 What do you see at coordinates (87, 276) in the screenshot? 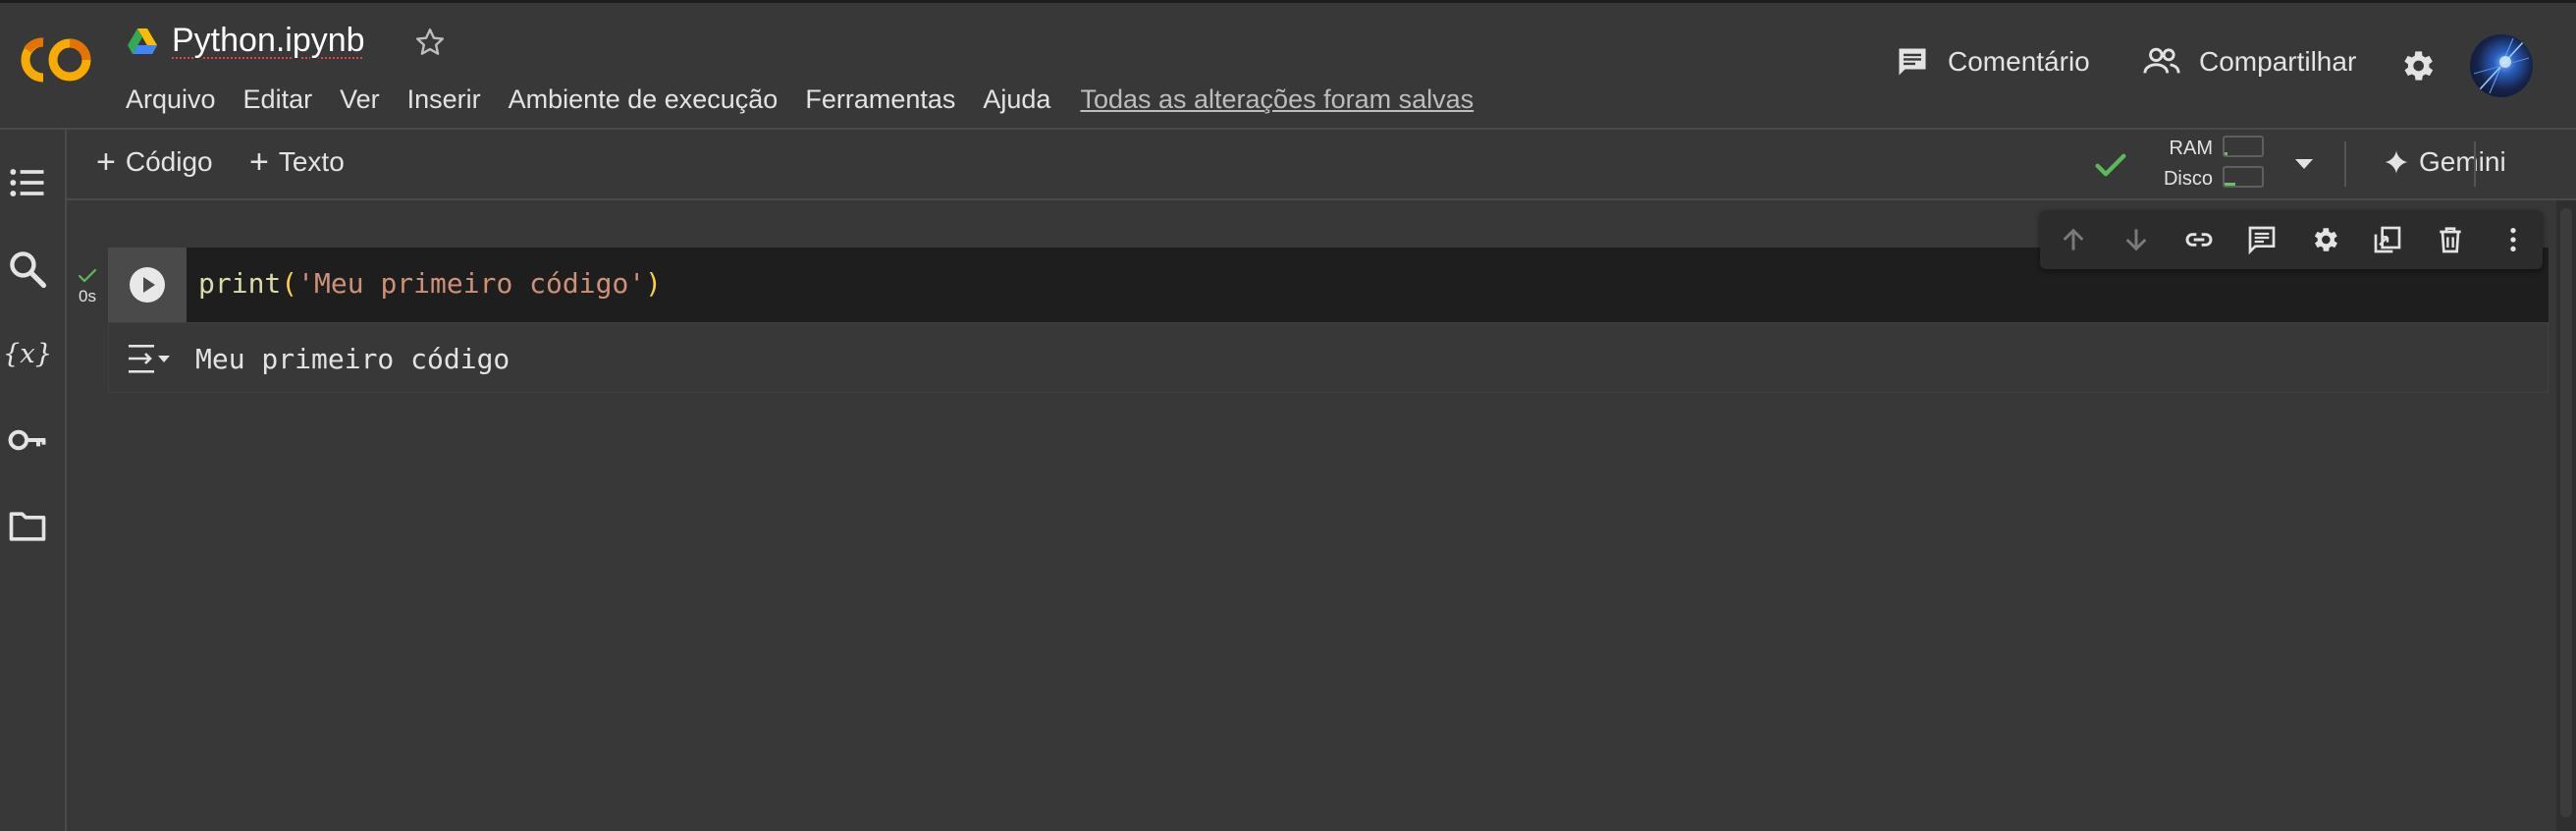
I see `check-icon` at bounding box center [87, 276].